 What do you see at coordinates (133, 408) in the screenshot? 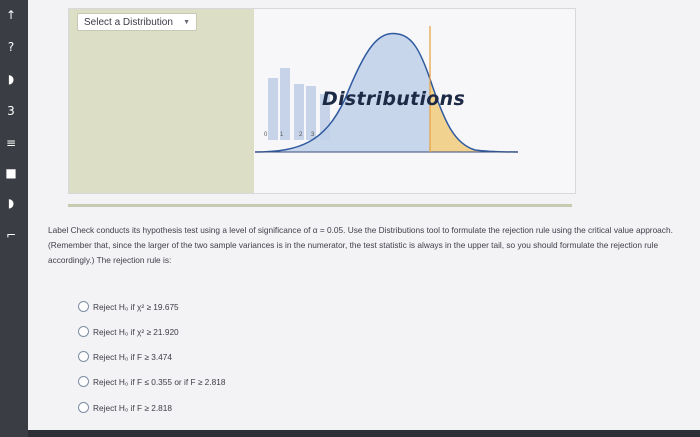
I see `answer-option-label: Reject H₀ if F ≥ 2.818` at bounding box center [133, 408].